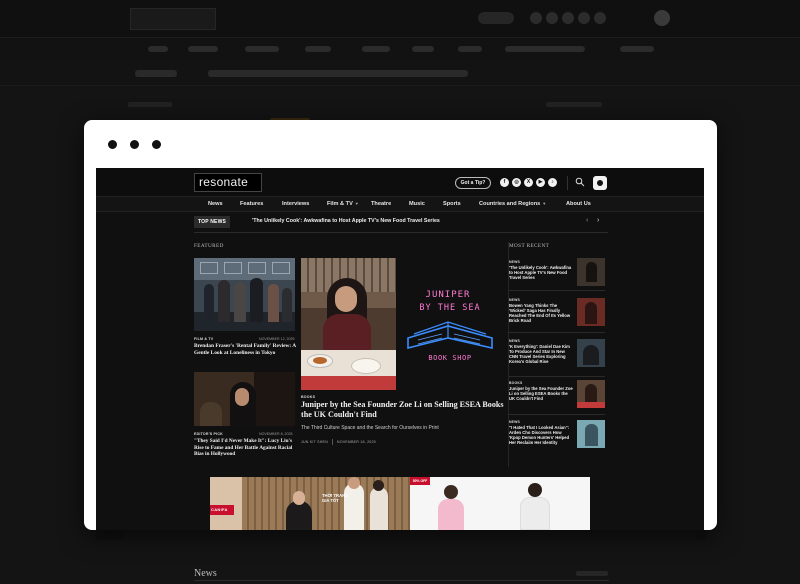  I want to click on nav-sports: Sports, so click(452, 204).